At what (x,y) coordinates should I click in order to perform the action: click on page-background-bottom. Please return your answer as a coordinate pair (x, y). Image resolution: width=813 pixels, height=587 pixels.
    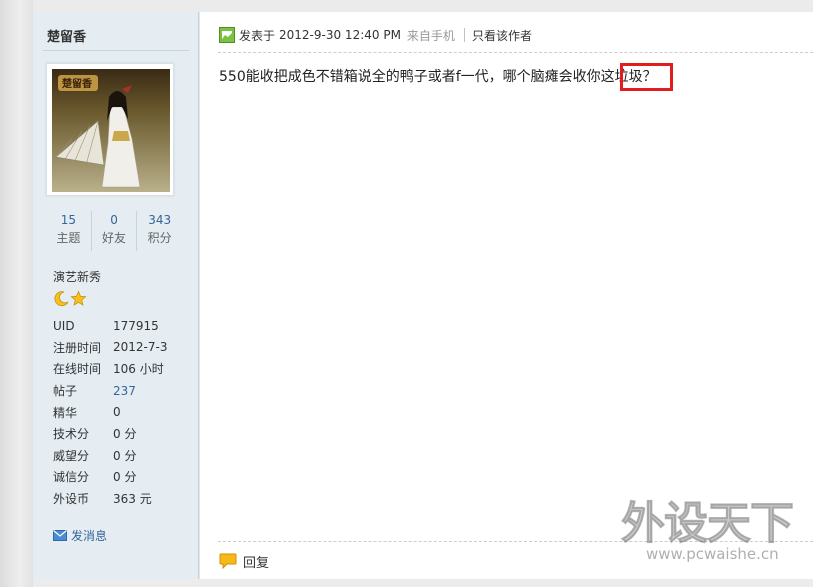
    Looking at the image, I should click on (423, 583).